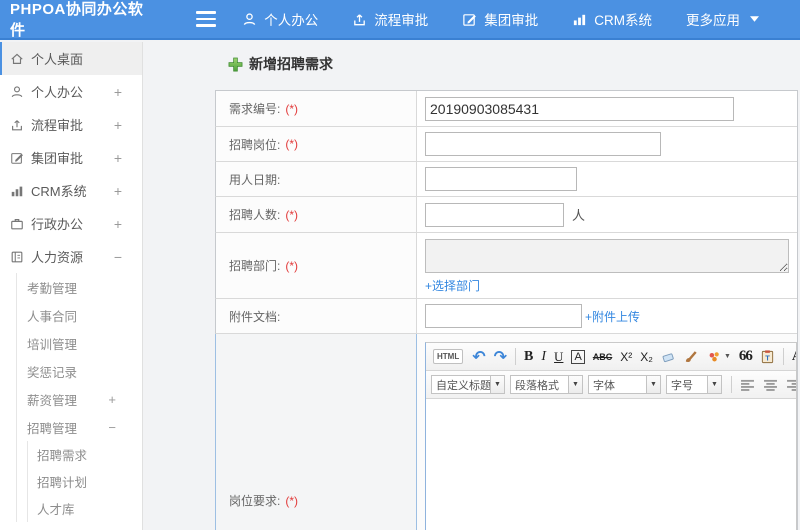 Image resolution: width=800 pixels, height=530 pixels. What do you see at coordinates (494, 214) in the screenshot?
I see `headcount-input` at bounding box center [494, 214].